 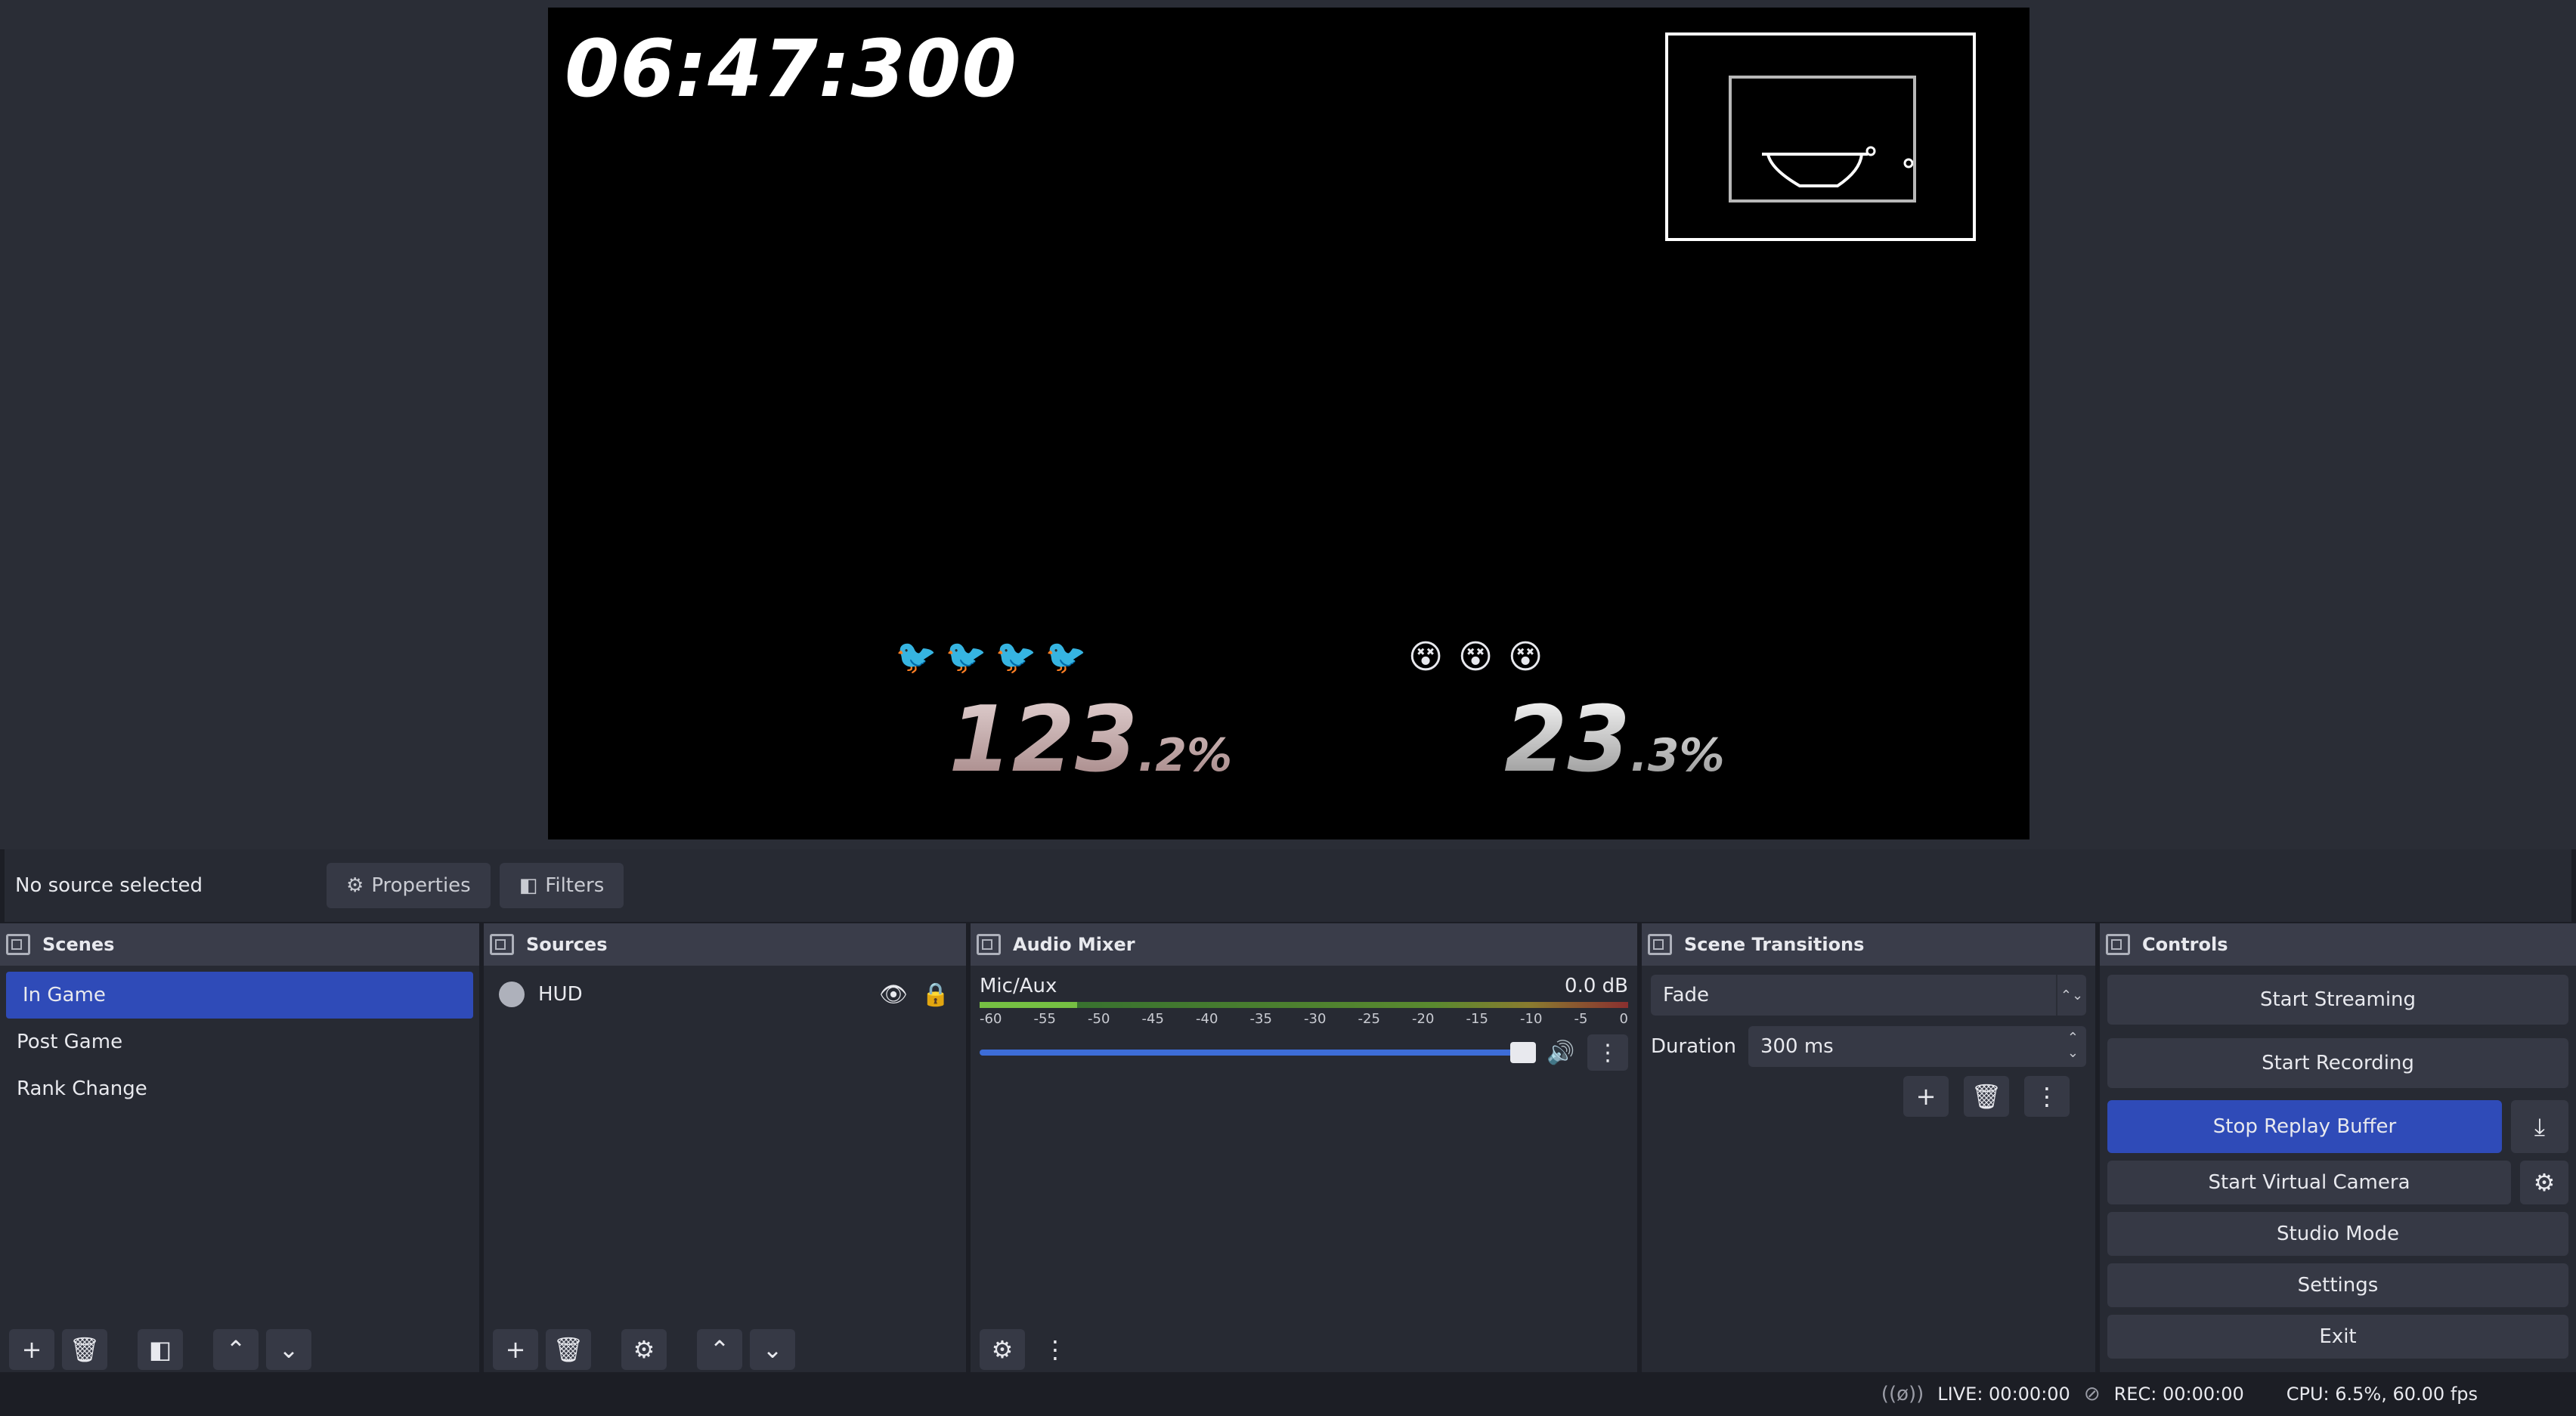 I want to click on add-transition-button: +, so click(x=1926, y=1096).